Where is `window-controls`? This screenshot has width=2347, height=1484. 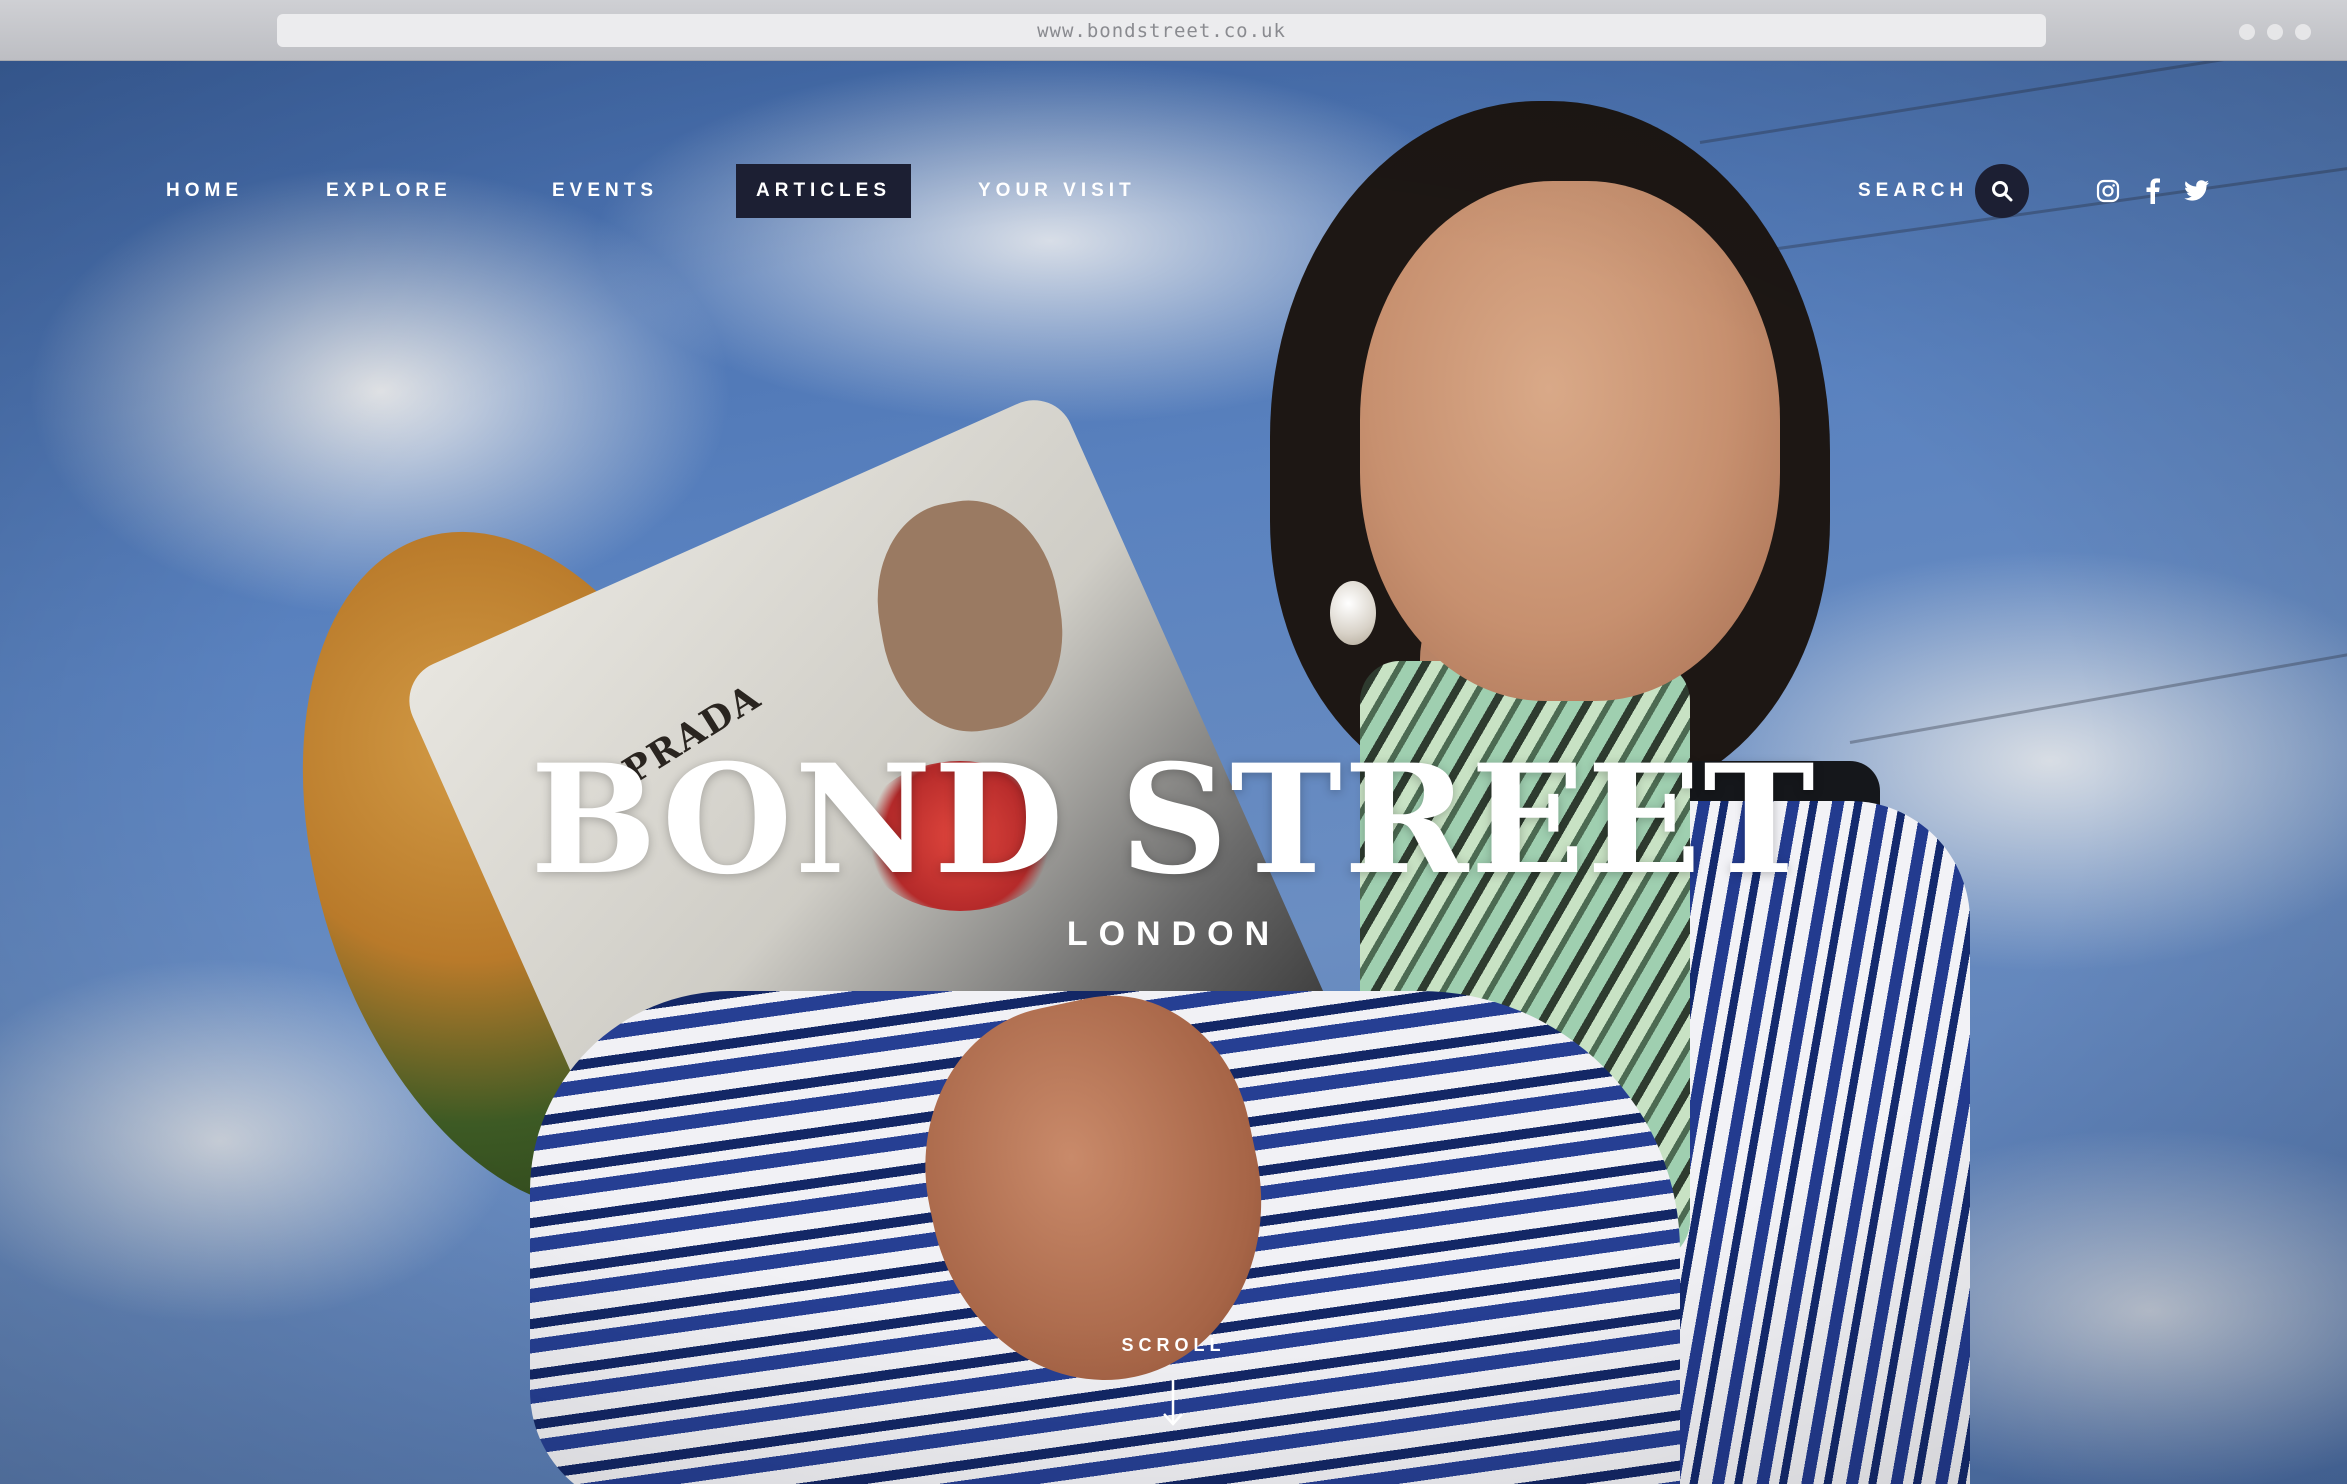 window-controls is located at coordinates (2275, 32).